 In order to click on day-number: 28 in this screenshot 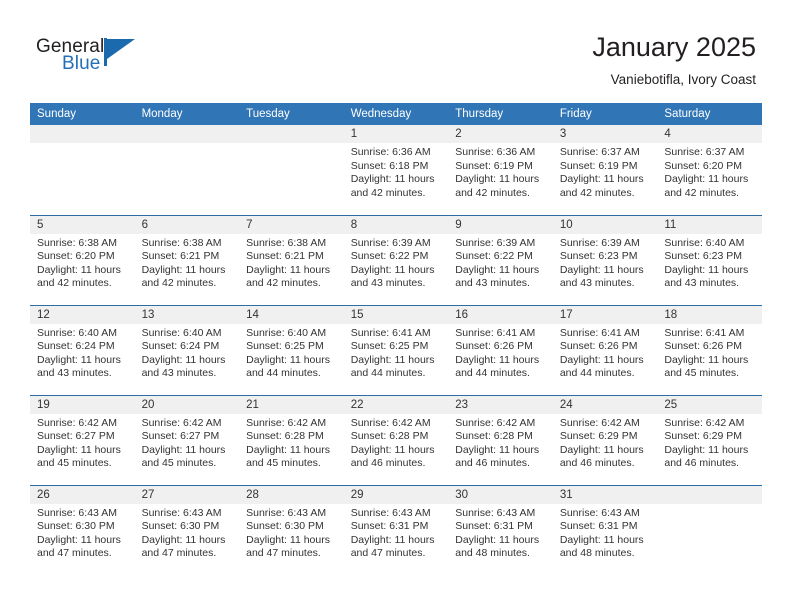, I will do `click(291, 494)`.